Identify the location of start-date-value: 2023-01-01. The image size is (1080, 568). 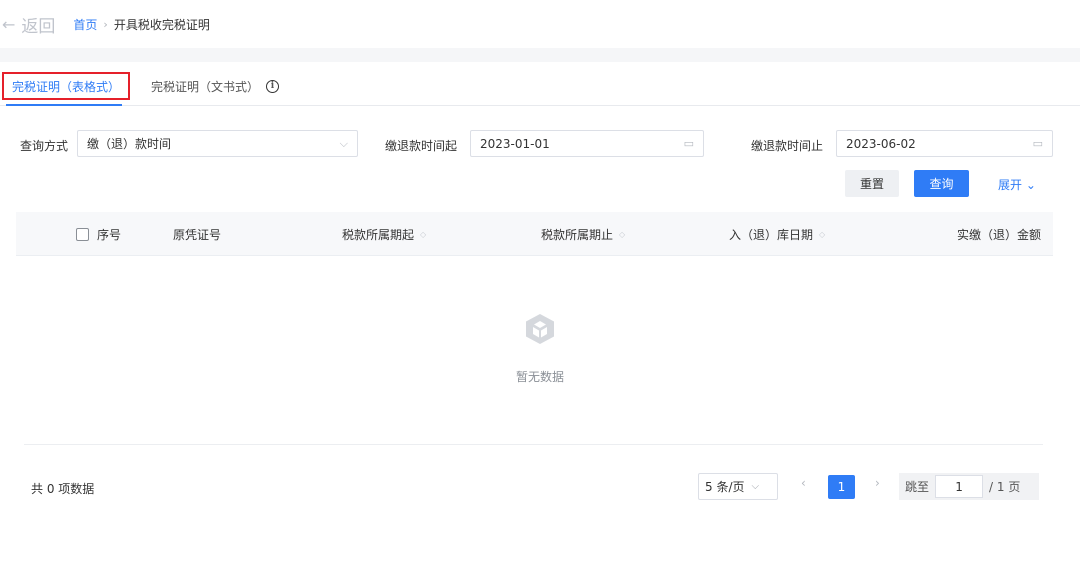
(515, 143).